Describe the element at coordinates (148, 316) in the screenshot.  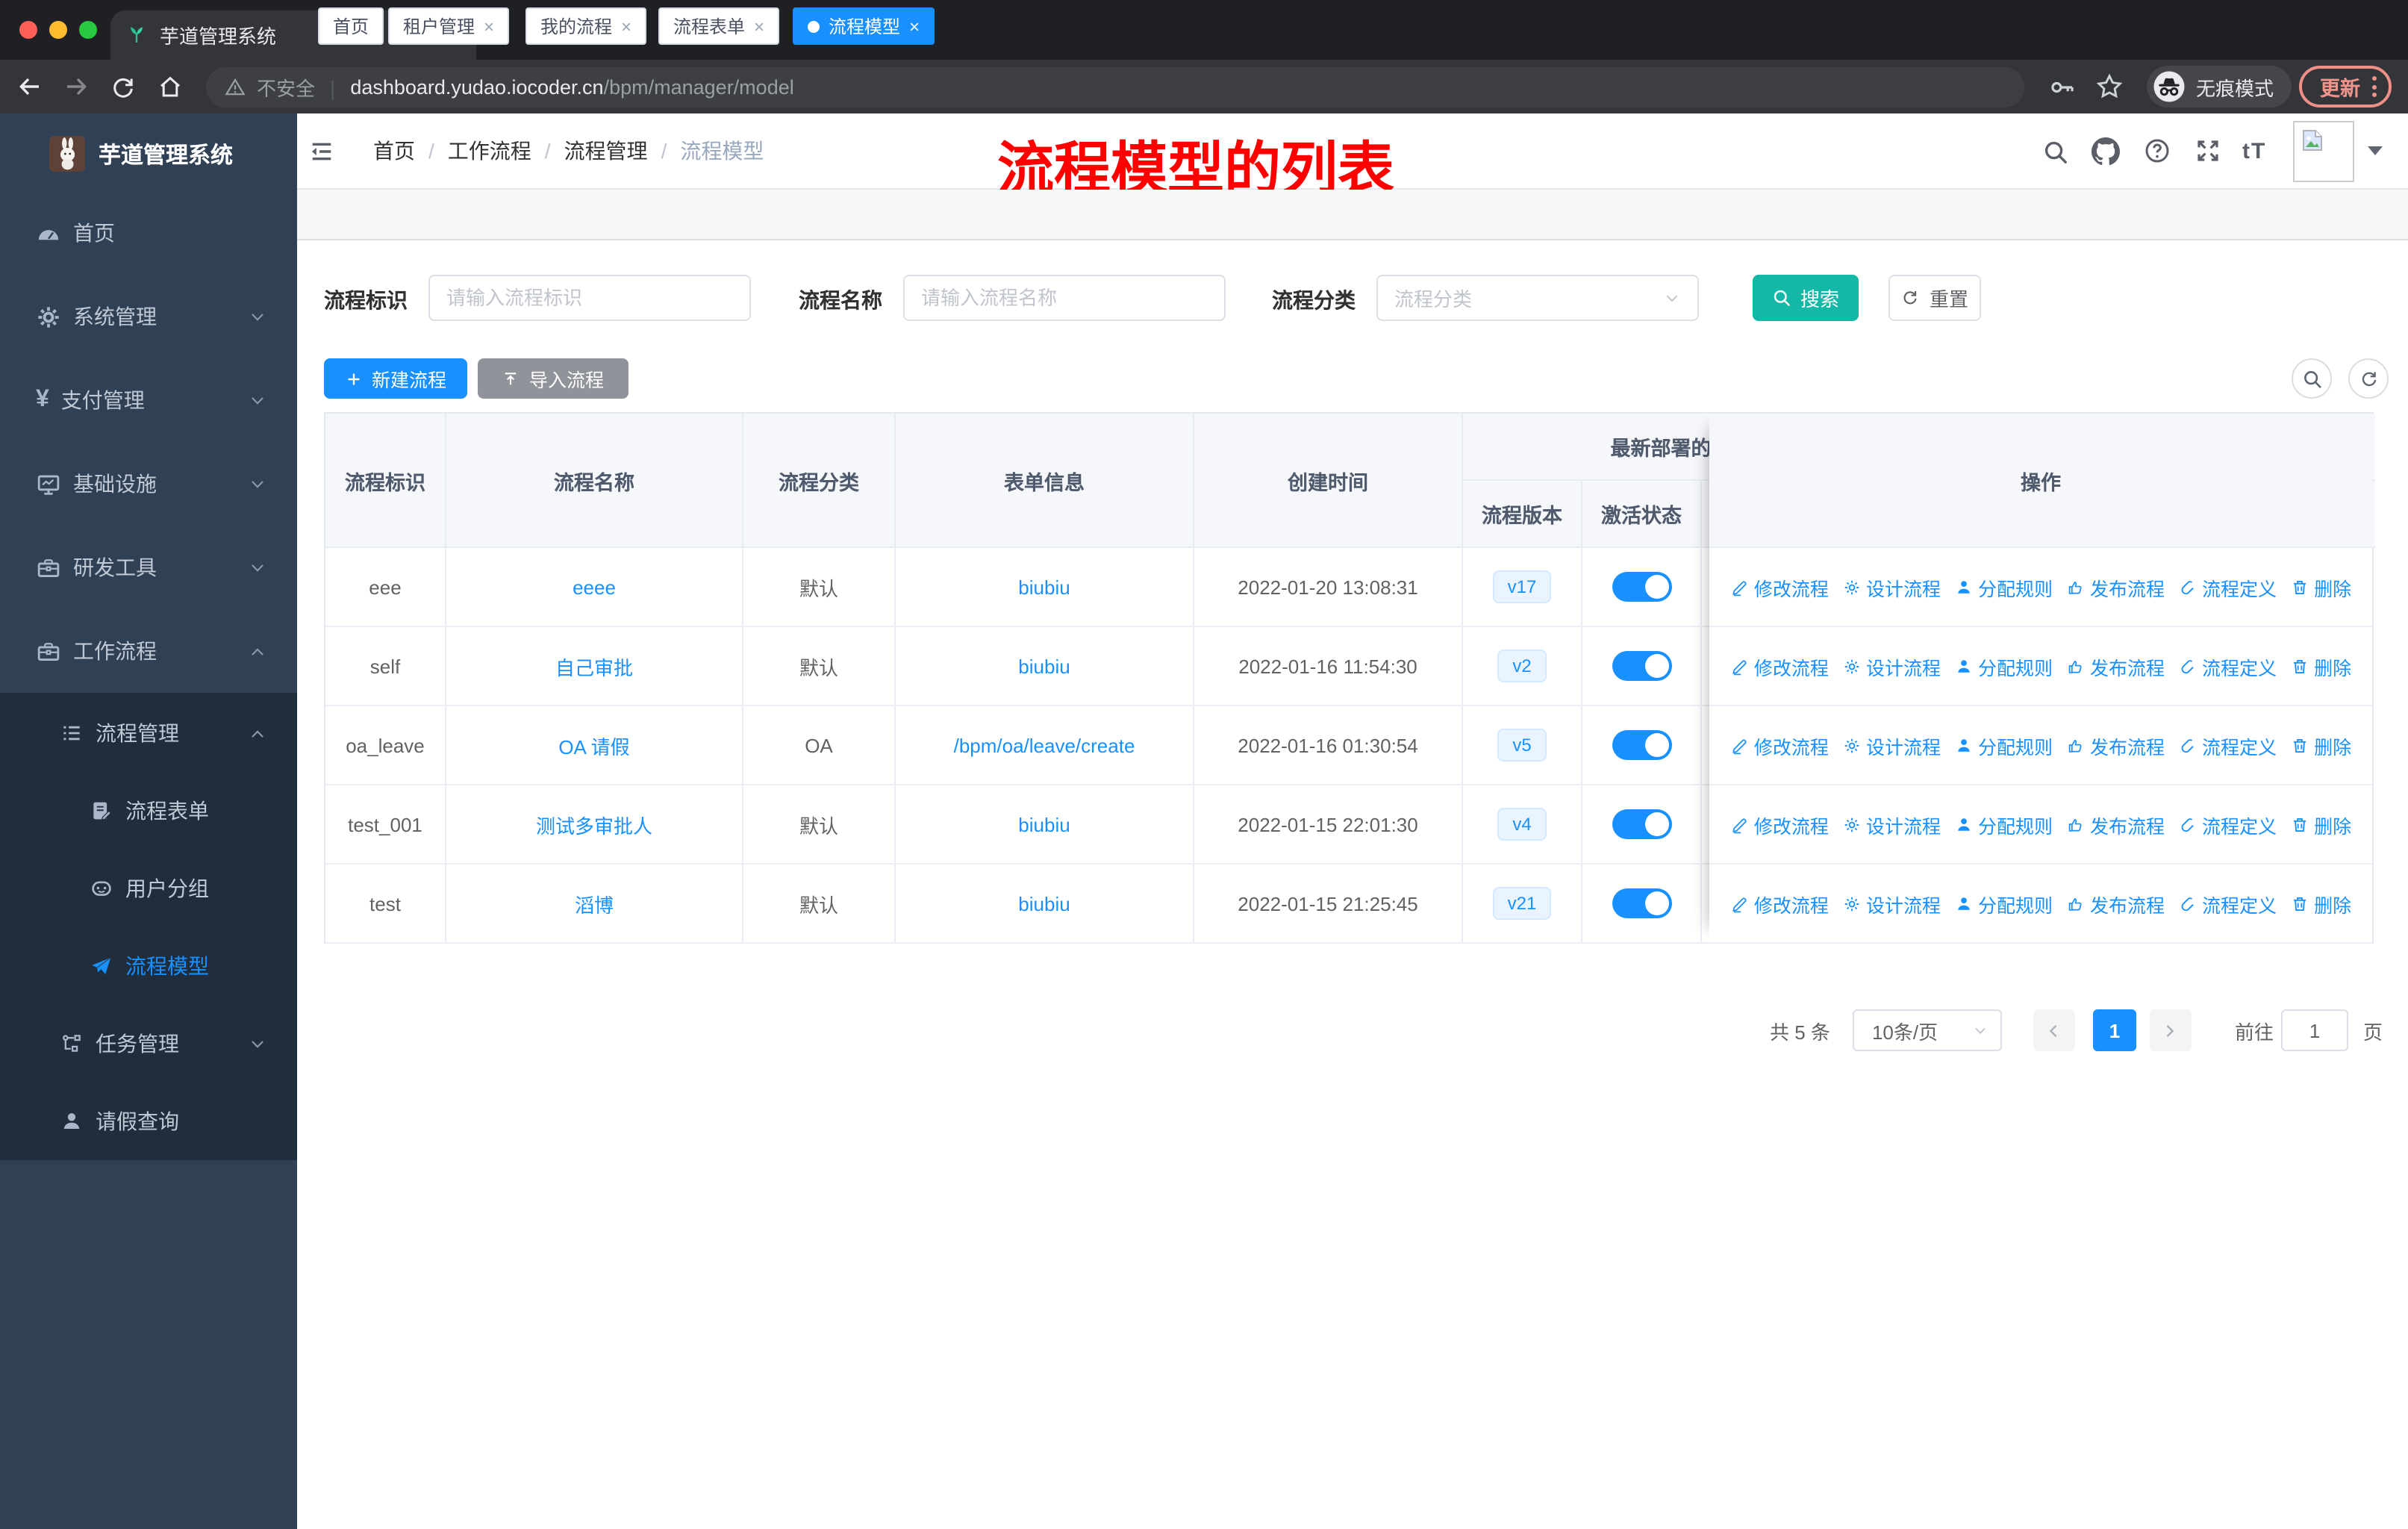
I see `sidebar-item-system: 系统管理` at that location.